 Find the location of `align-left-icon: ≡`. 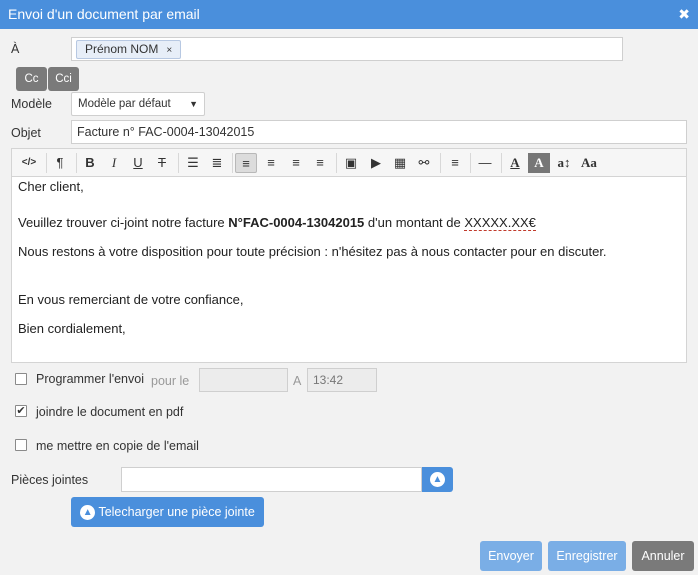

align-left-icon: ≡ is located at coordinates (246, 163).